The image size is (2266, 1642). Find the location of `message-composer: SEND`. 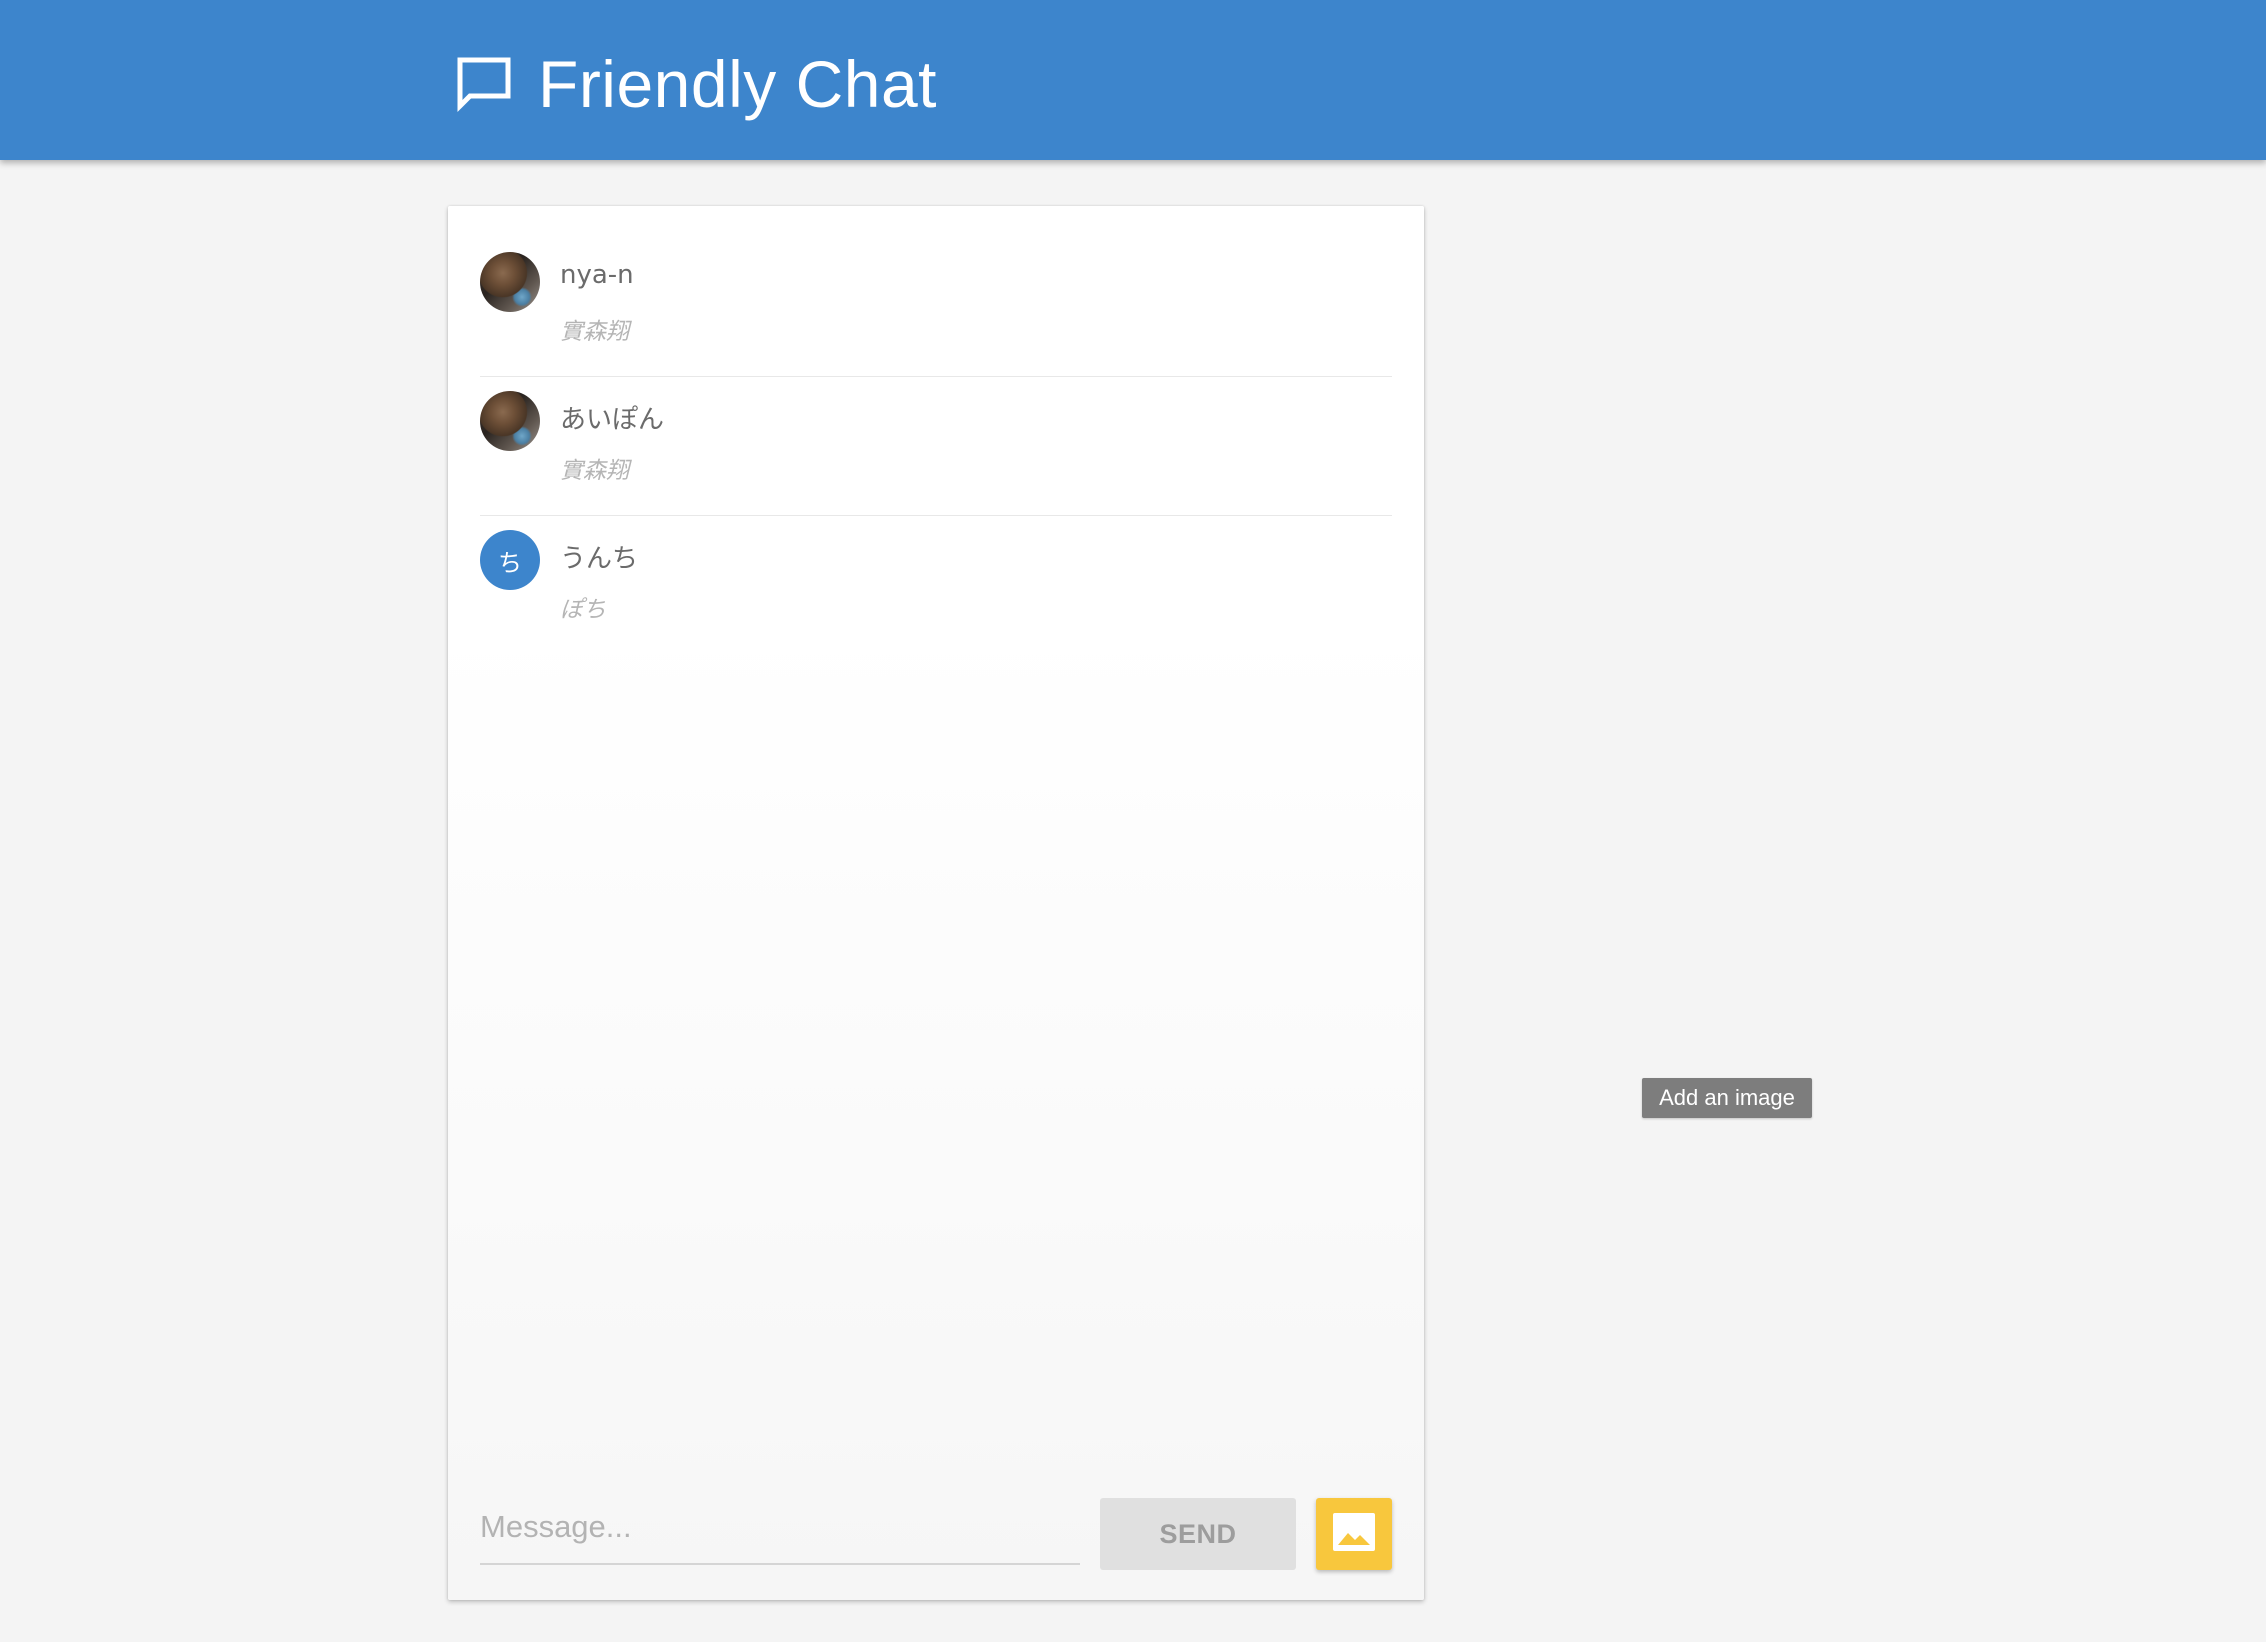

message-composer: SEND is located at coordinates (936, 1530).